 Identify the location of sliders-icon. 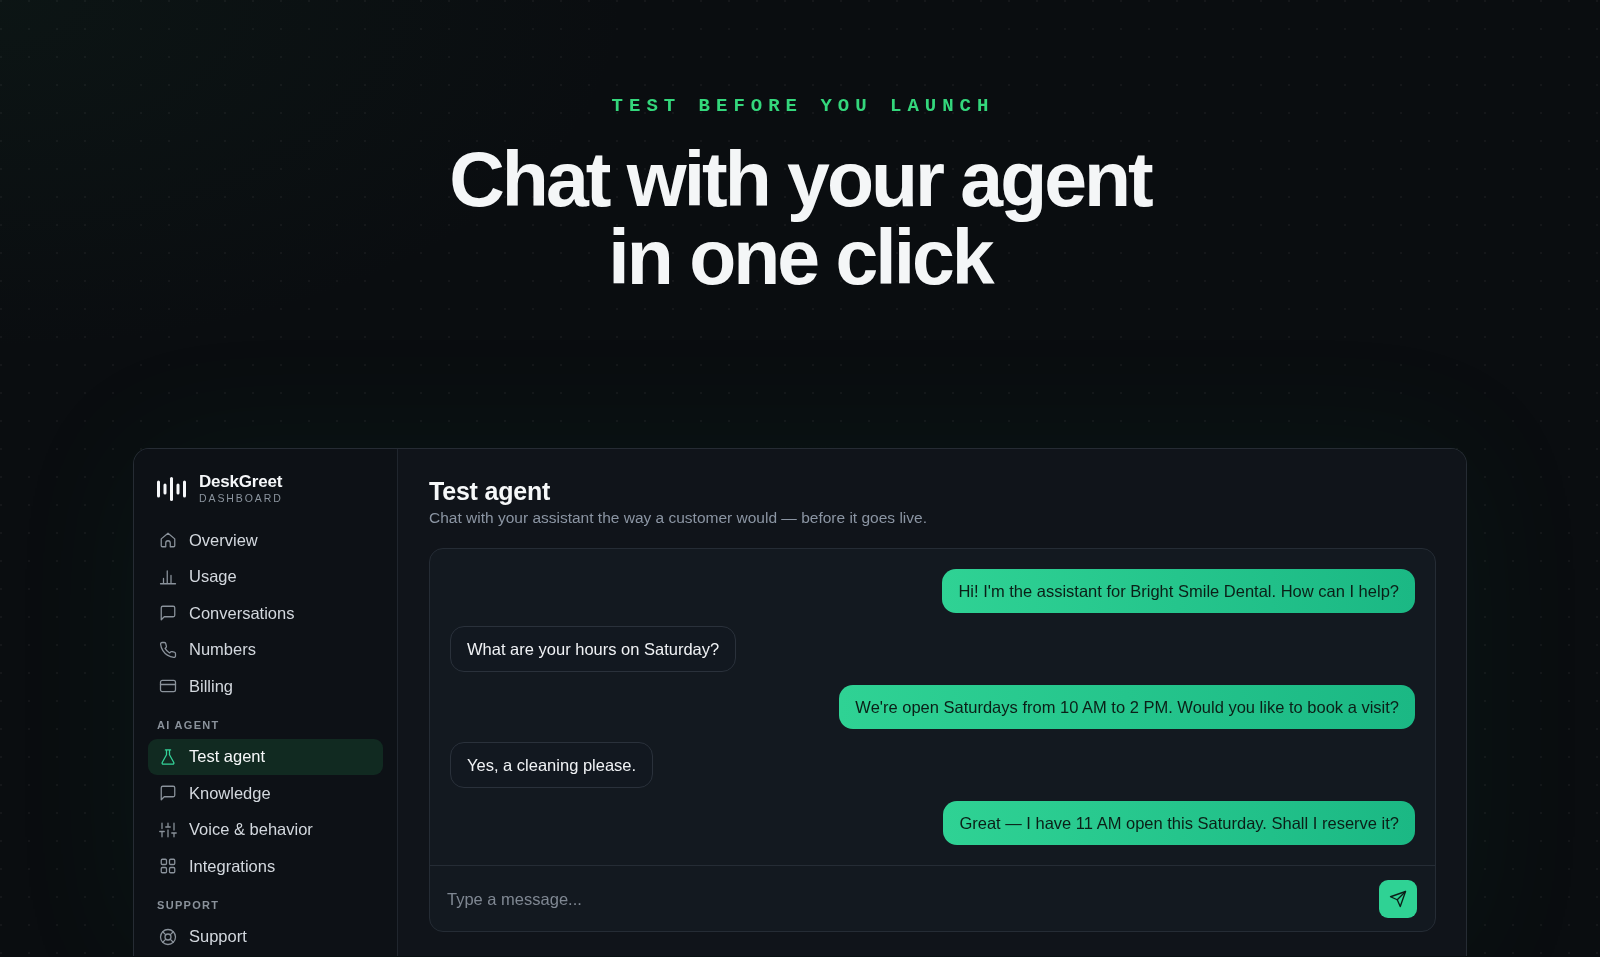
(168, 829).